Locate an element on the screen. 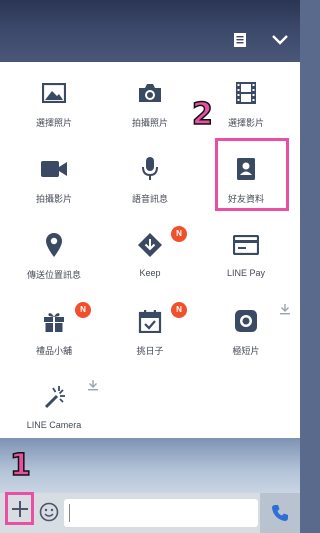  menu-item-label: 拍攝照片 is located at coordinates (149, 123).